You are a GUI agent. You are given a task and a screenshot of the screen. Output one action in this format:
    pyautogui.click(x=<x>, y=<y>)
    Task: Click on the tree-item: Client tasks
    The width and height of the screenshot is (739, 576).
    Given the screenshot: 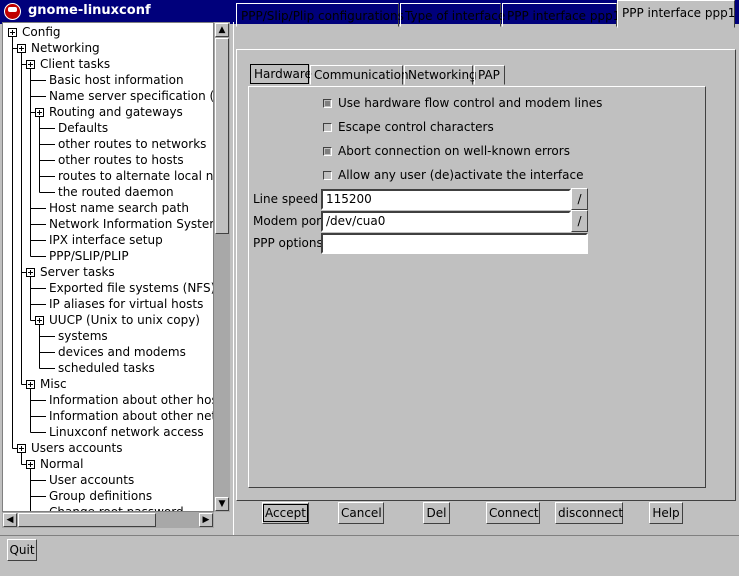 What is the action you would take?
    pyautogui.click(x=75, y=64)
    